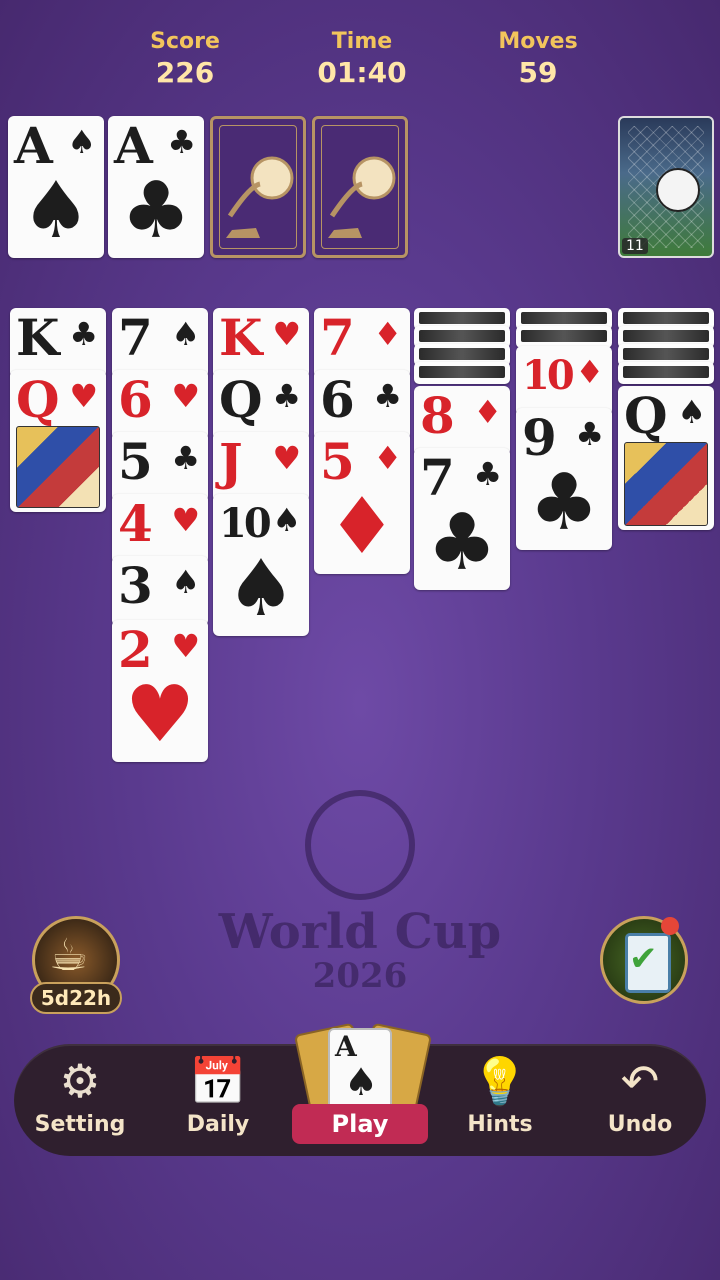 The image size is (720, 1280). Describe the element at coordinates (261, 343) in the screenshot. I see `tableau-card: K ♥` at that location.